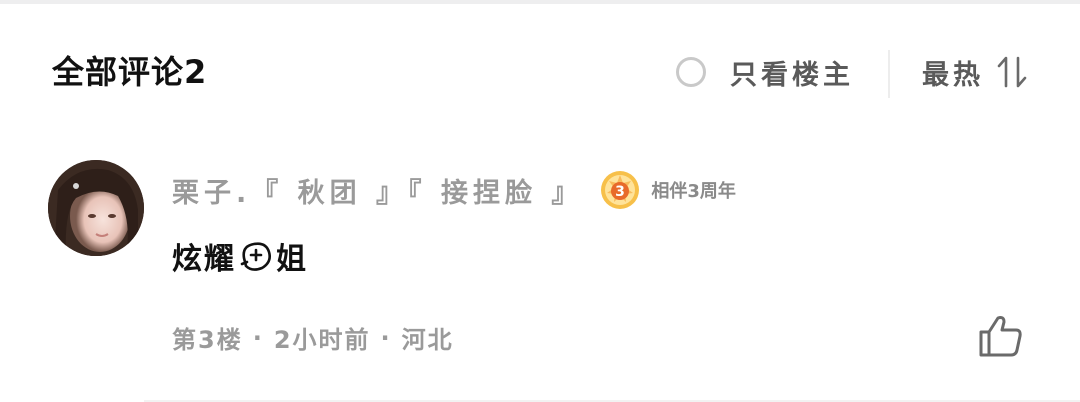  Describe the element at coordinates (427, 340) in the screenshot. I see `location: 河北` at that location.